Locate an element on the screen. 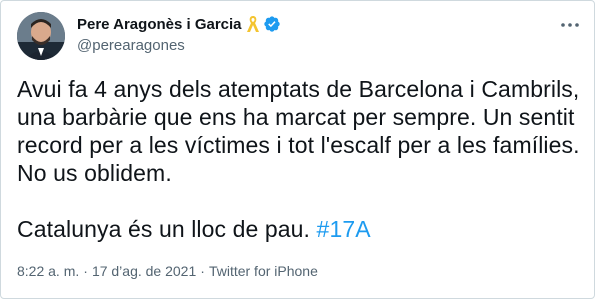 This screenshot has height=299, width=595. hashtag-link: #17A is located at coordinates (344, 229).